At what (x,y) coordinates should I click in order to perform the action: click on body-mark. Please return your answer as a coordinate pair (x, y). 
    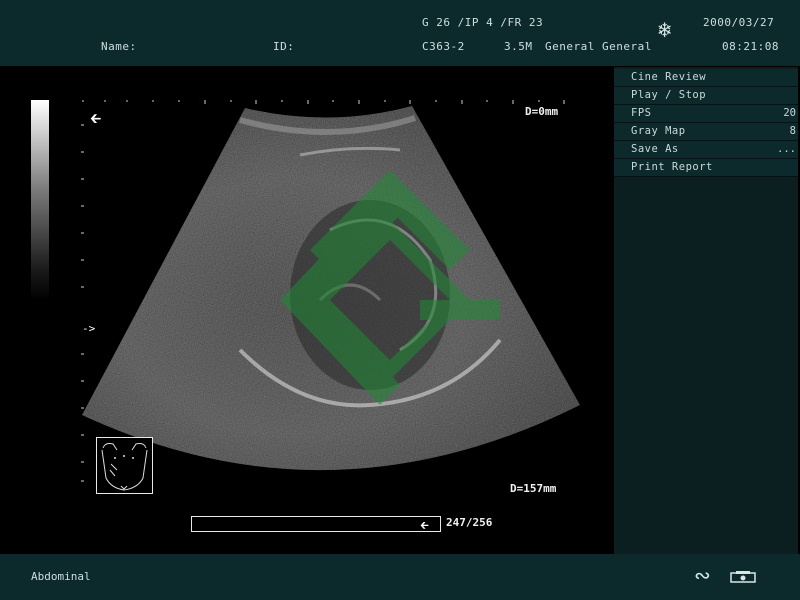
    Looking at the image, I should click on (124, 465).